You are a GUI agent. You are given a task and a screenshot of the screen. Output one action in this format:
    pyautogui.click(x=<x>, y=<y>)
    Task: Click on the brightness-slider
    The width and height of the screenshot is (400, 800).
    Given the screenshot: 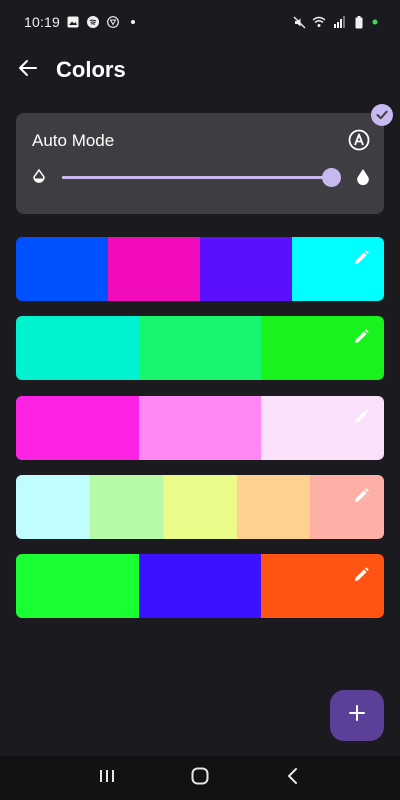 What is the action you would take?
    pyautogui.click(x=202, y=177)
    